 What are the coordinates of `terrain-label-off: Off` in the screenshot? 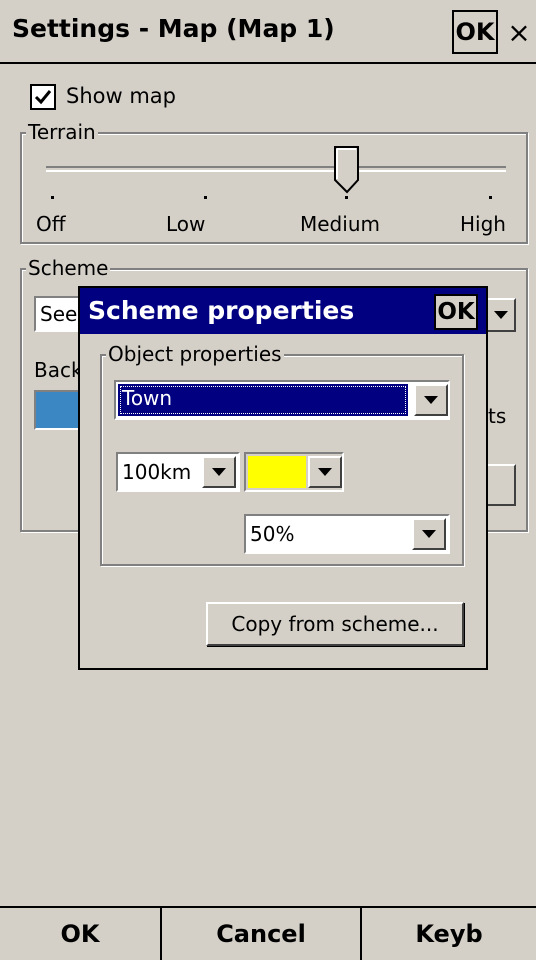 It's located at (51, 224).